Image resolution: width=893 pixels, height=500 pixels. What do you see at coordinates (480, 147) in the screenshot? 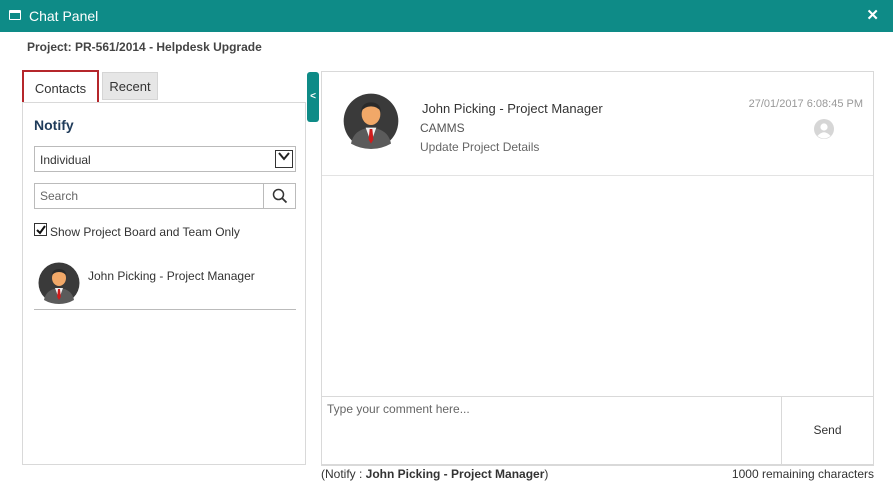
I see `message-text: Update Project Details` at bounding box center [480, 147].